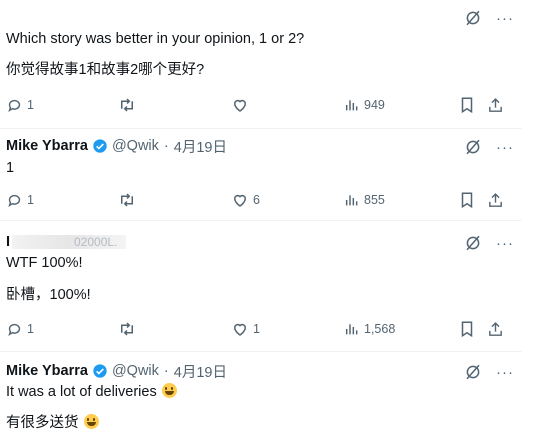 Image resolution: width=550 pixels, height=442 pixels. I want to click on author-handle: 02000L., so click(96, 242).